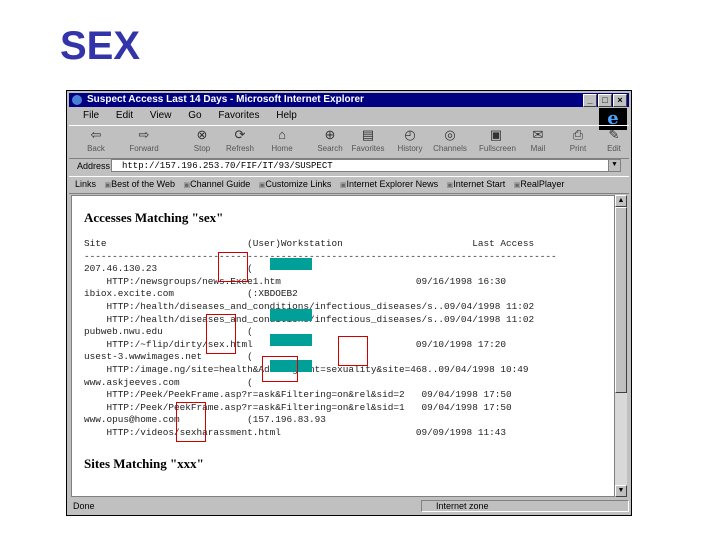 This screenshot has height=540, width=720. I want to click on report-row: 207.46.130.23 (, so click(211, 269).